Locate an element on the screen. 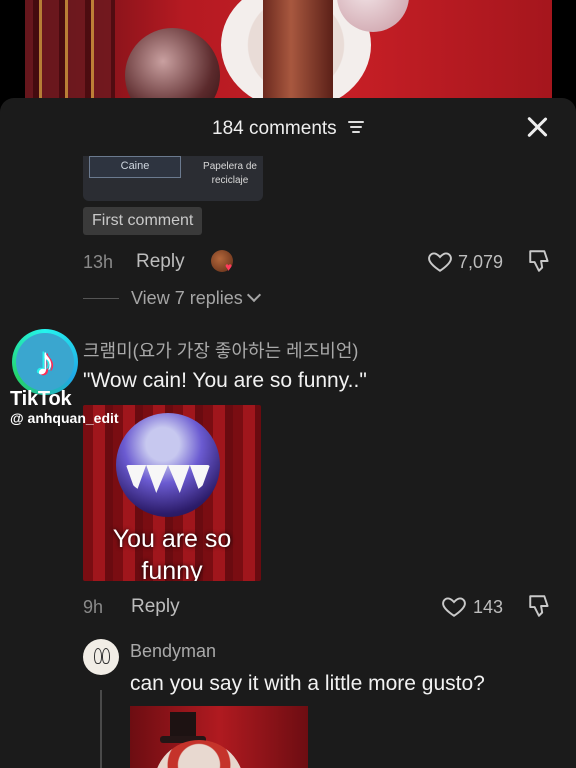 This screenshot has width=576, height=768. comment-text: "Wow cain! You are so funny.." is located at coordinates (225, 380).